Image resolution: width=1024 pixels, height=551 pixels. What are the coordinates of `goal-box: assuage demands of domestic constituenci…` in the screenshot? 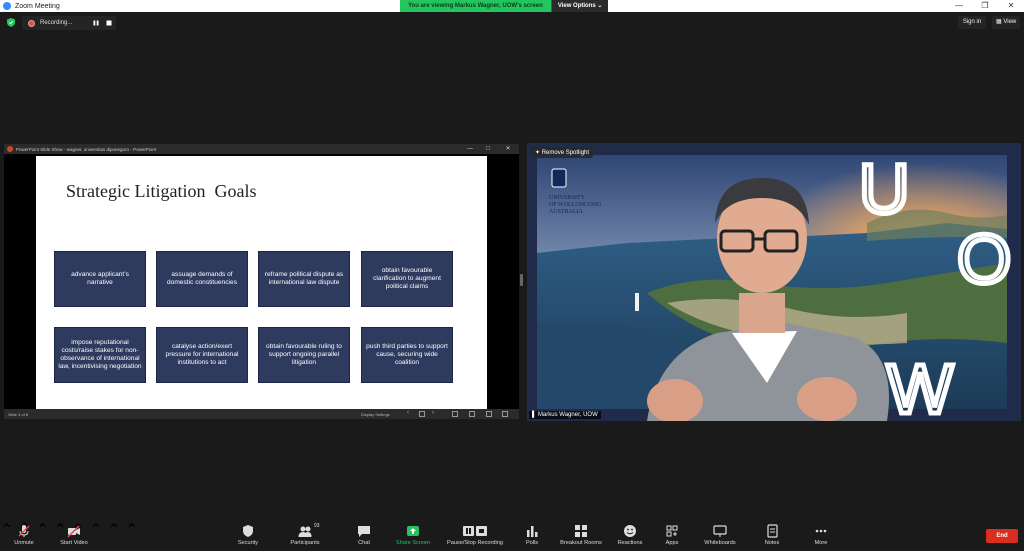 It's located at (202, 279).